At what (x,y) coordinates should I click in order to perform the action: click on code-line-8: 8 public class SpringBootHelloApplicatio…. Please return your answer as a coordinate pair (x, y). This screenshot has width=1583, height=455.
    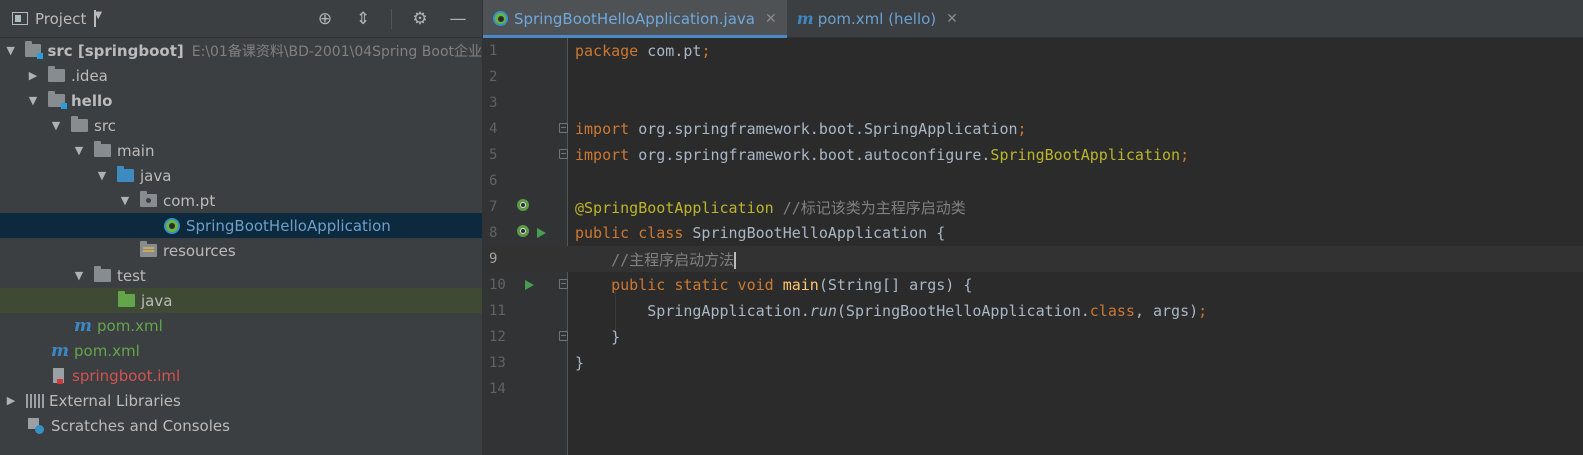
    Looking at the image, I should click on (1033, 233).